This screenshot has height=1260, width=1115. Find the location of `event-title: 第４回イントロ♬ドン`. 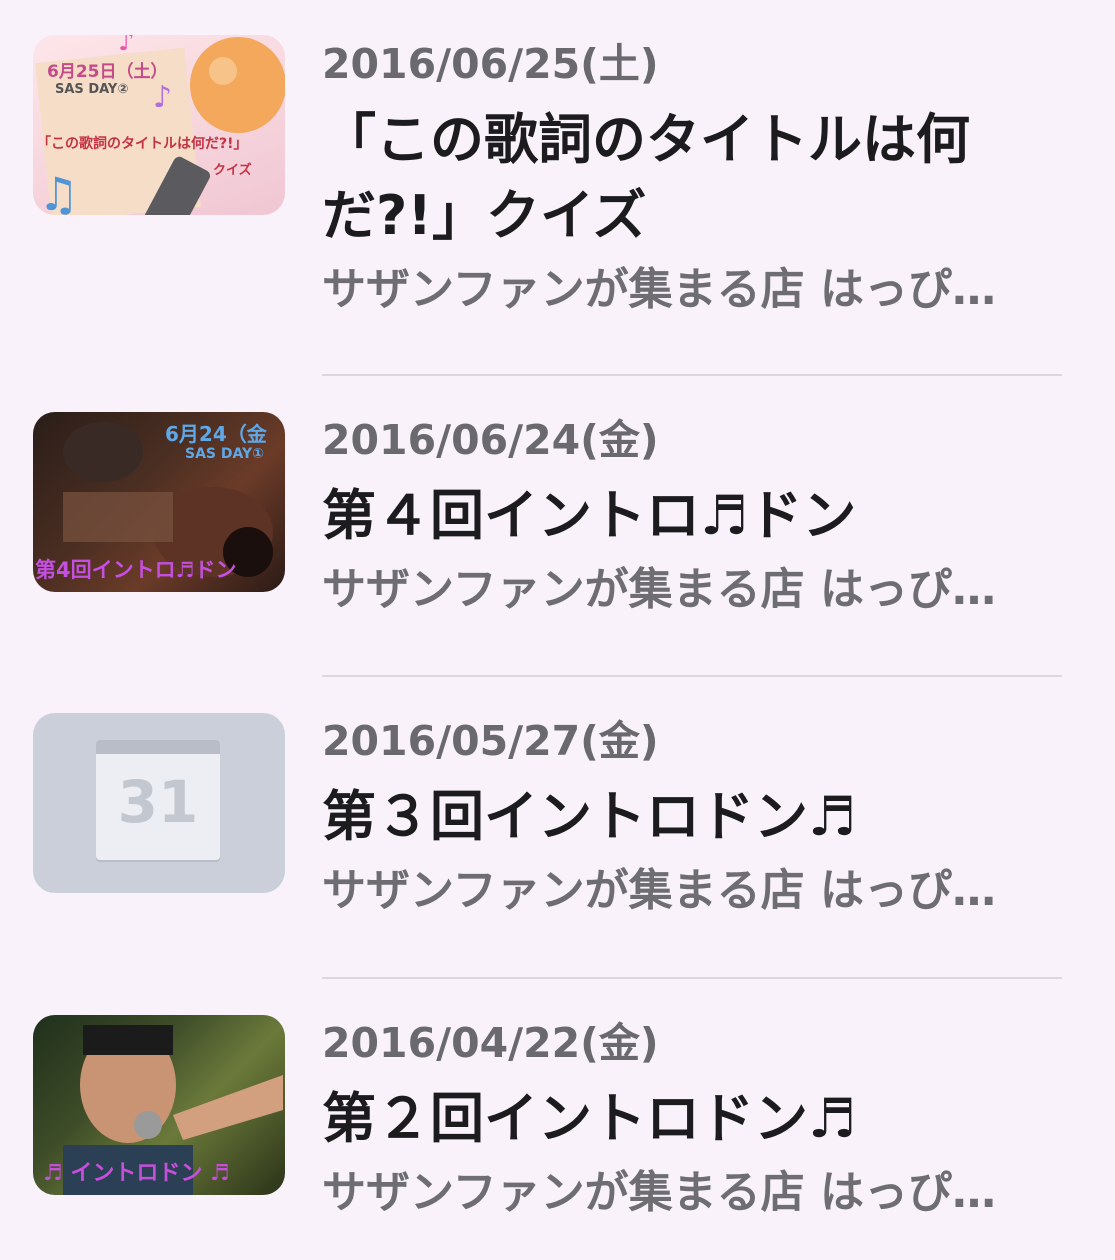

event-title: 第４回イントロ♬ドン is located at coordinates (589, 515).